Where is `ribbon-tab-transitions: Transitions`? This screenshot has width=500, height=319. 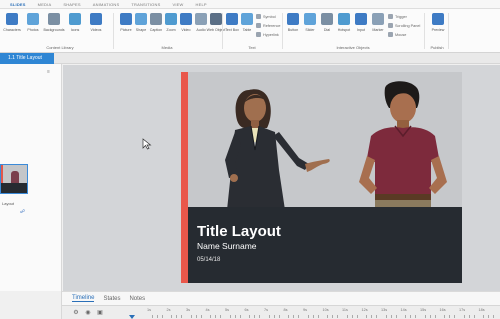 ribbon-tab-transitions: Transitions is located at coordinates (145, 4).